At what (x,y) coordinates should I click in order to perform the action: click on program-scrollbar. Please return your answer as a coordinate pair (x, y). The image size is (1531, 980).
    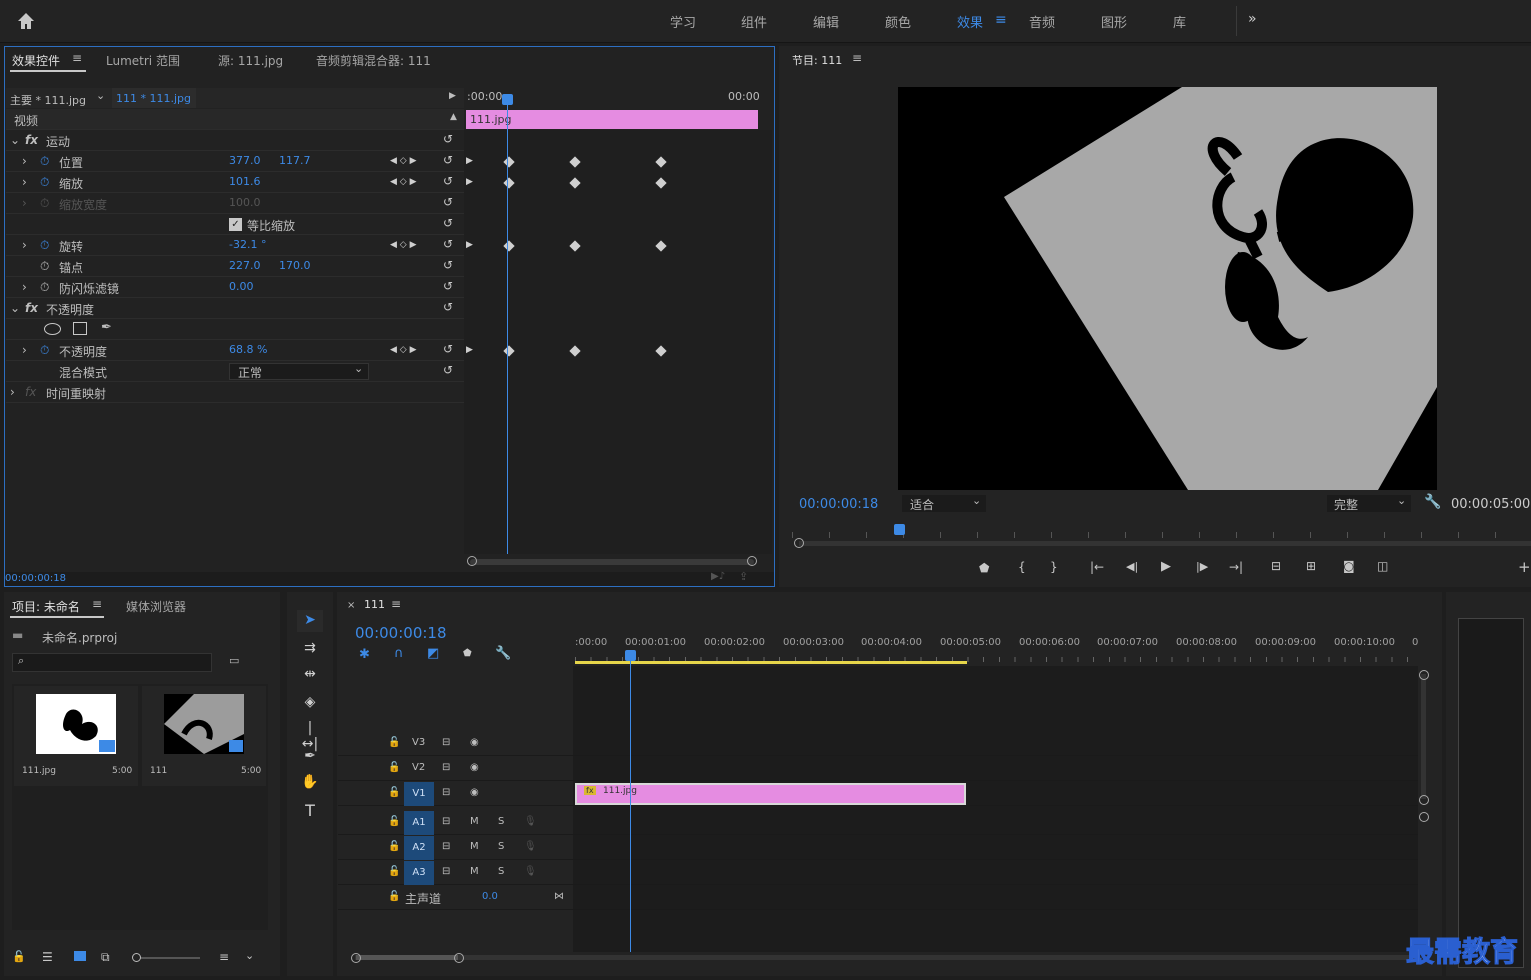
    Looking at the image, I should click on (1165, 543).